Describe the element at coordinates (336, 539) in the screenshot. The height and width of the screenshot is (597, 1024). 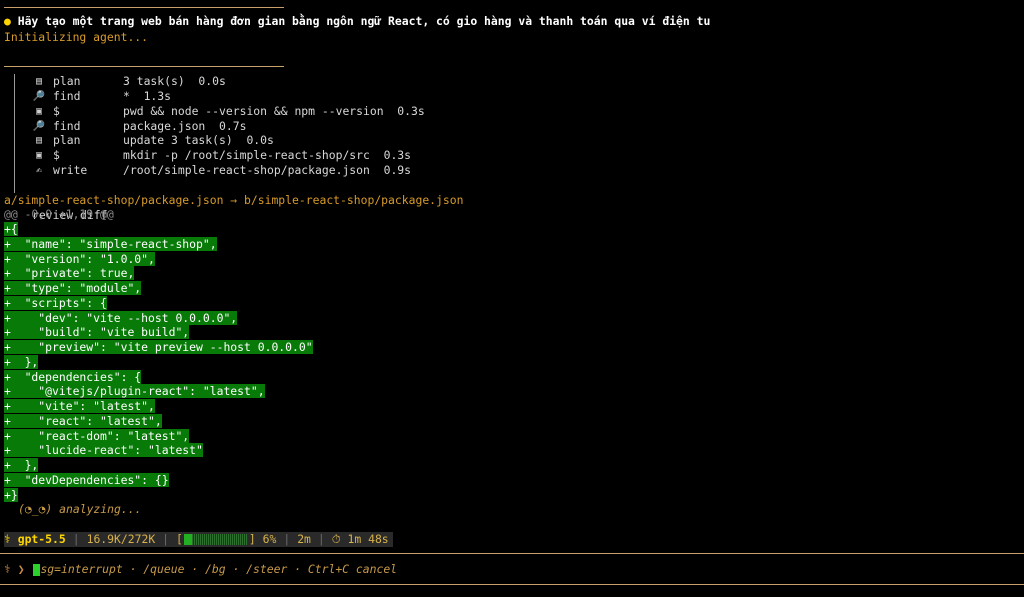
I see `stopwatch-icon: ⏱` at that location.